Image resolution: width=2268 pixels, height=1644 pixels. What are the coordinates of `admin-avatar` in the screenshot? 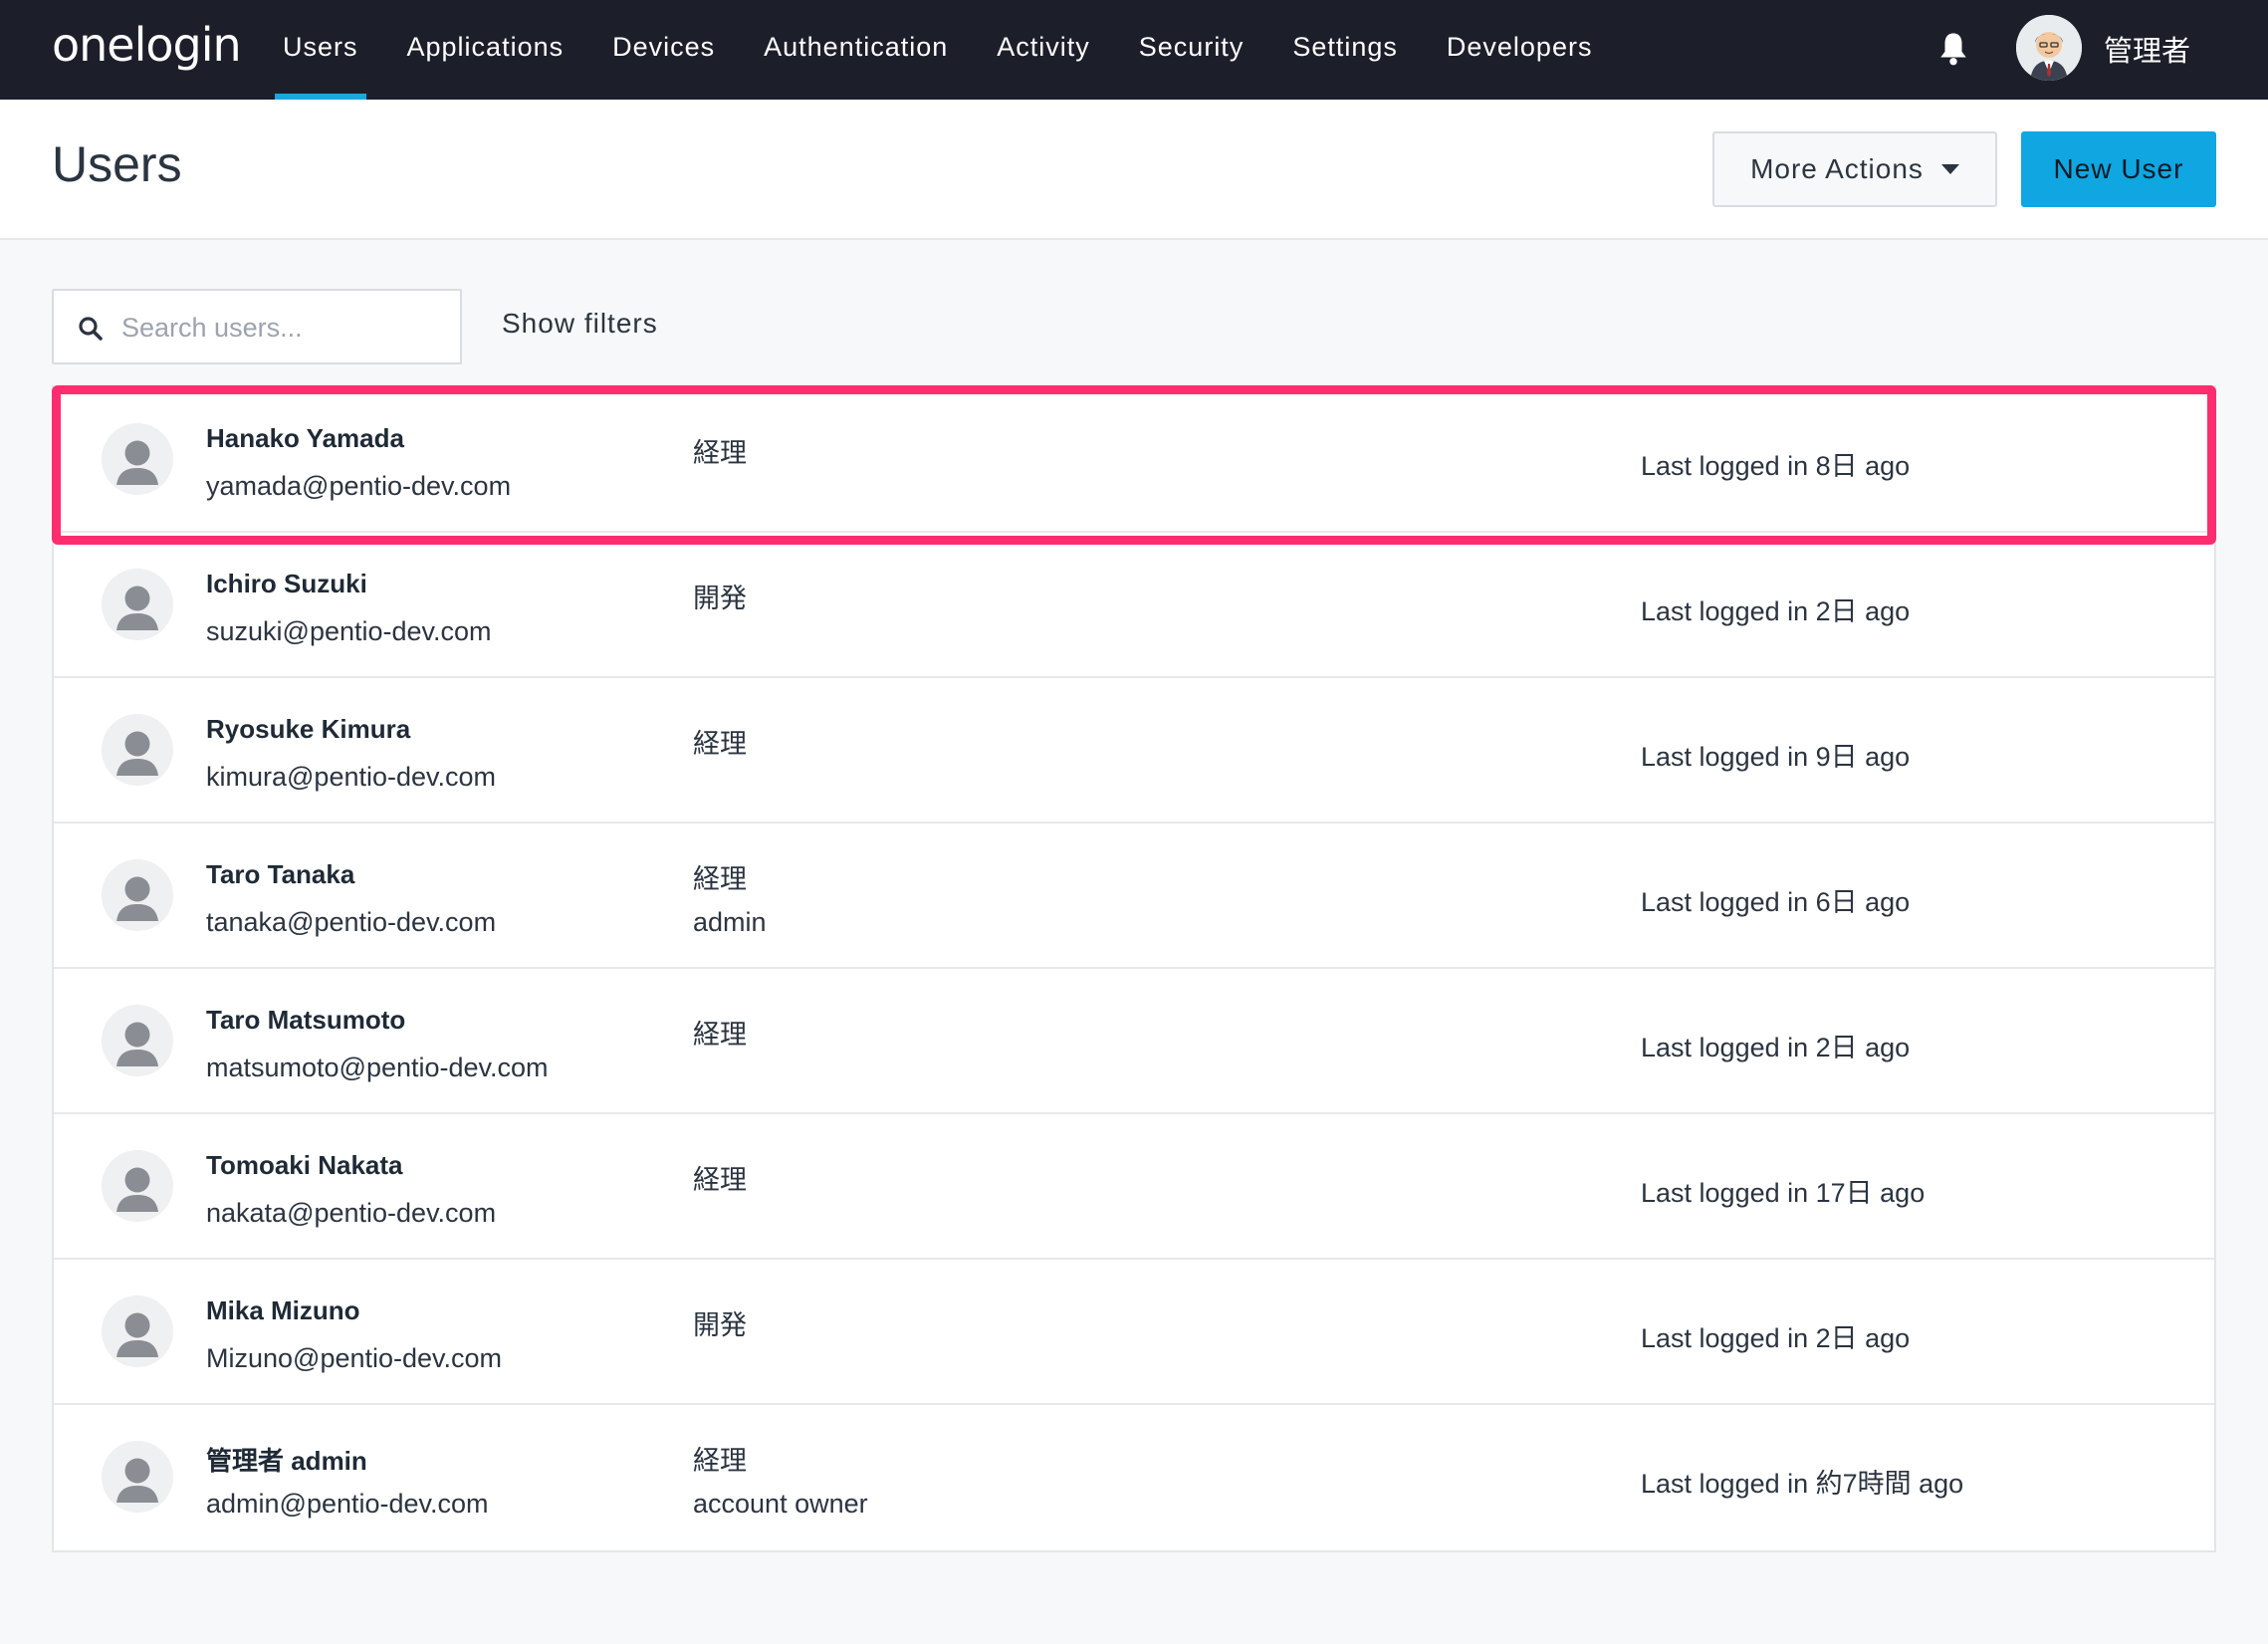 It's located at (2049, 48).